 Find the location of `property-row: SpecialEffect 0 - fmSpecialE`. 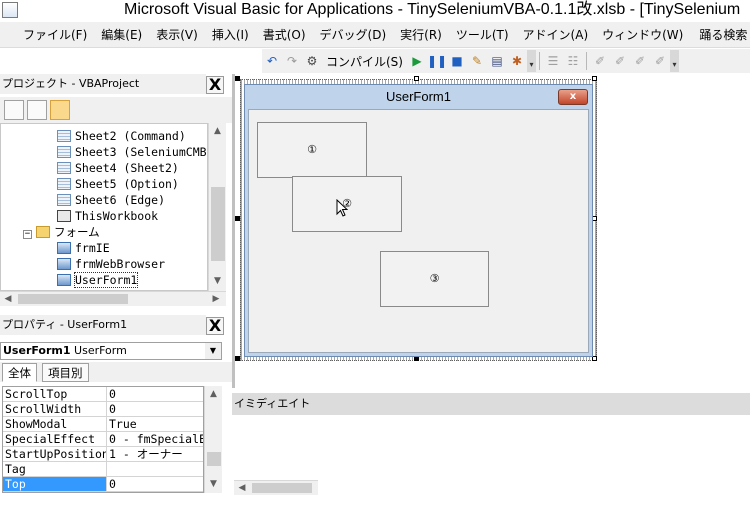

property-row: SpecialEffect 0 - fmSpecialE is located at coordinates (103, 439).